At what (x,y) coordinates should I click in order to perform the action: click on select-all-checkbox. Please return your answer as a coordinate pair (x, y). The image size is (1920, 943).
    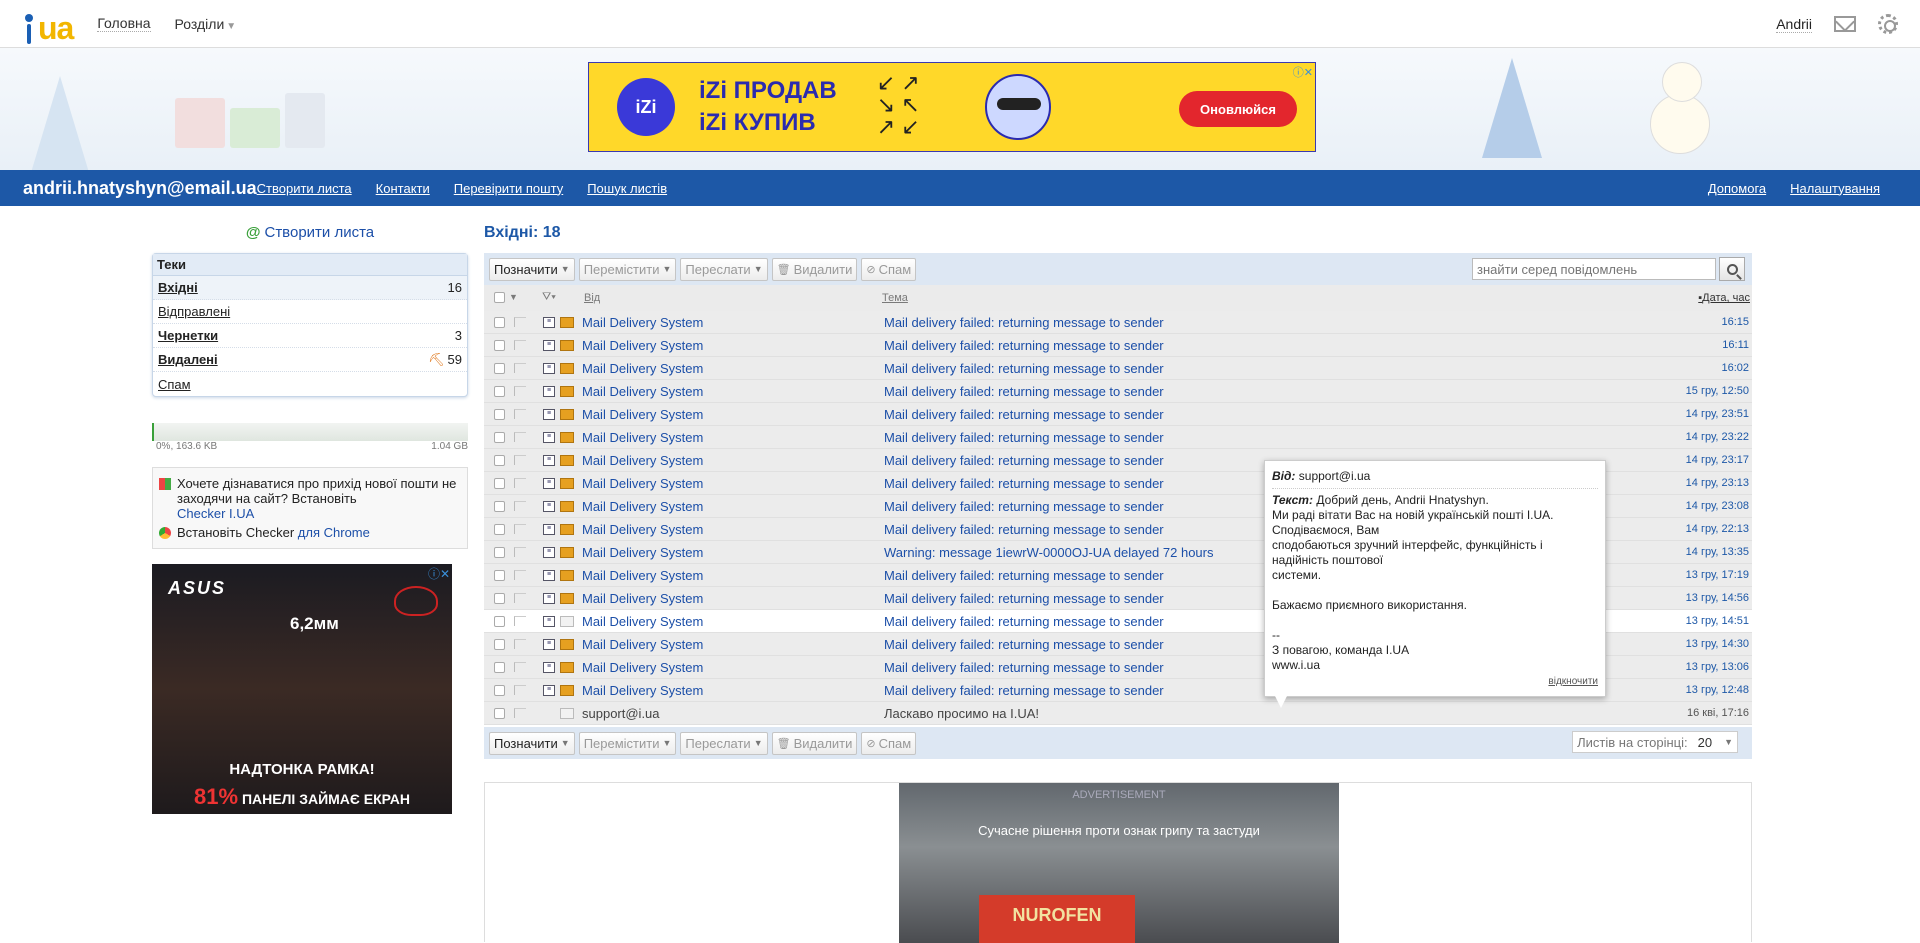
    Looking at the image, I should click on (499, 297).